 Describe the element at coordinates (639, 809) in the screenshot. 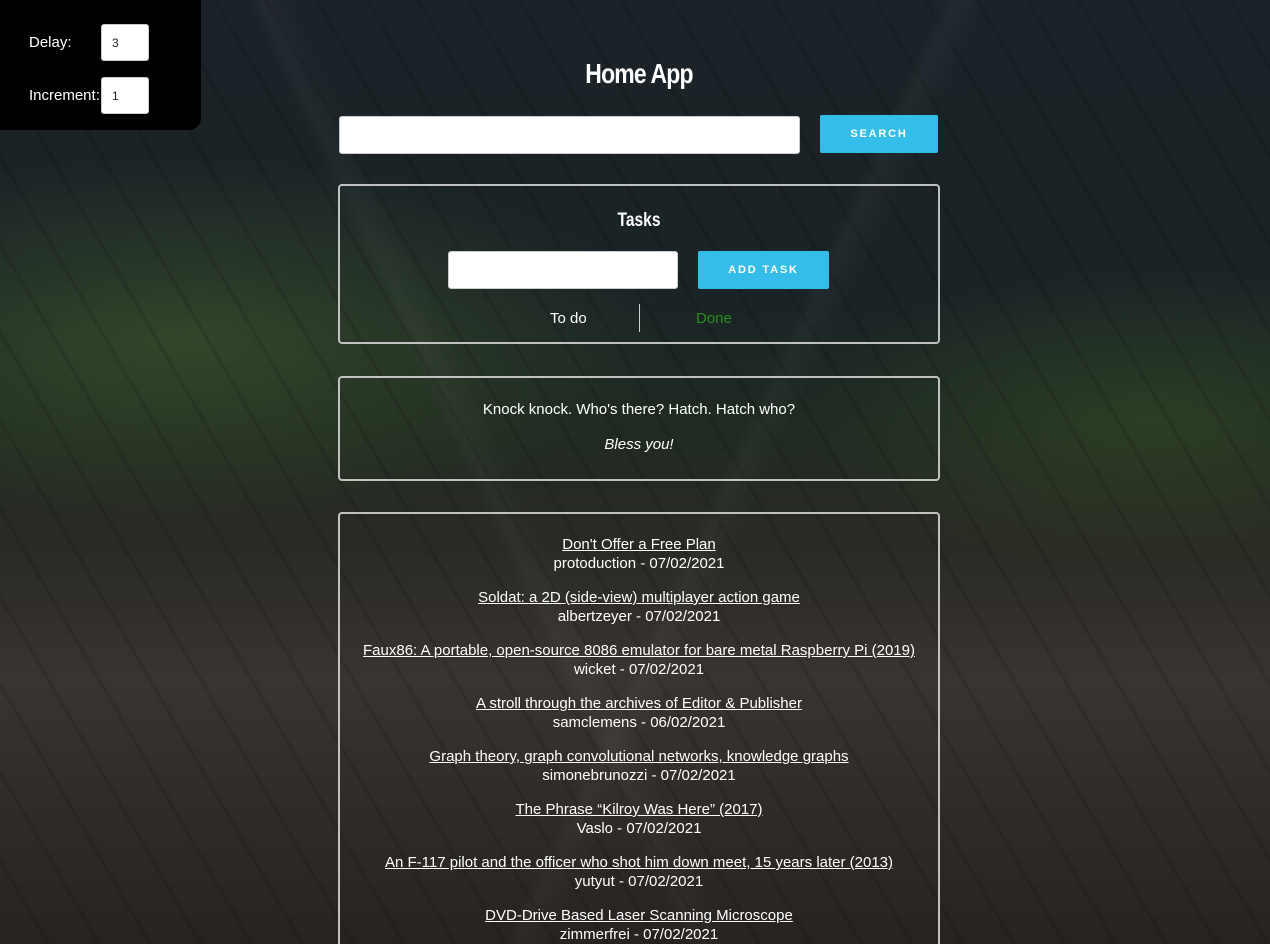

I see `news-link: The Phrase “Kilroy Was Here” (2017)` at that location.